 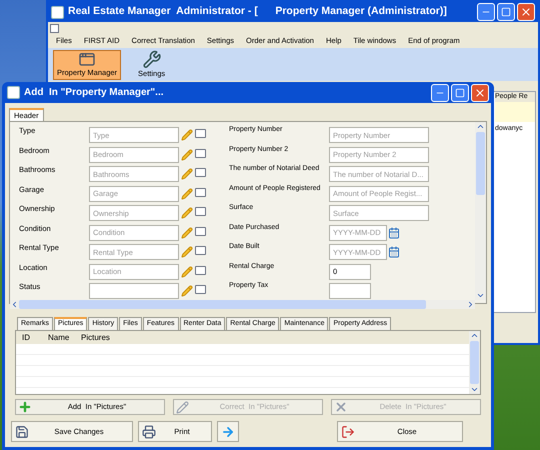 What do you see at coordinates (134, 291) in the screenshot?
I see `input-field` at bounding box center [134, 291].